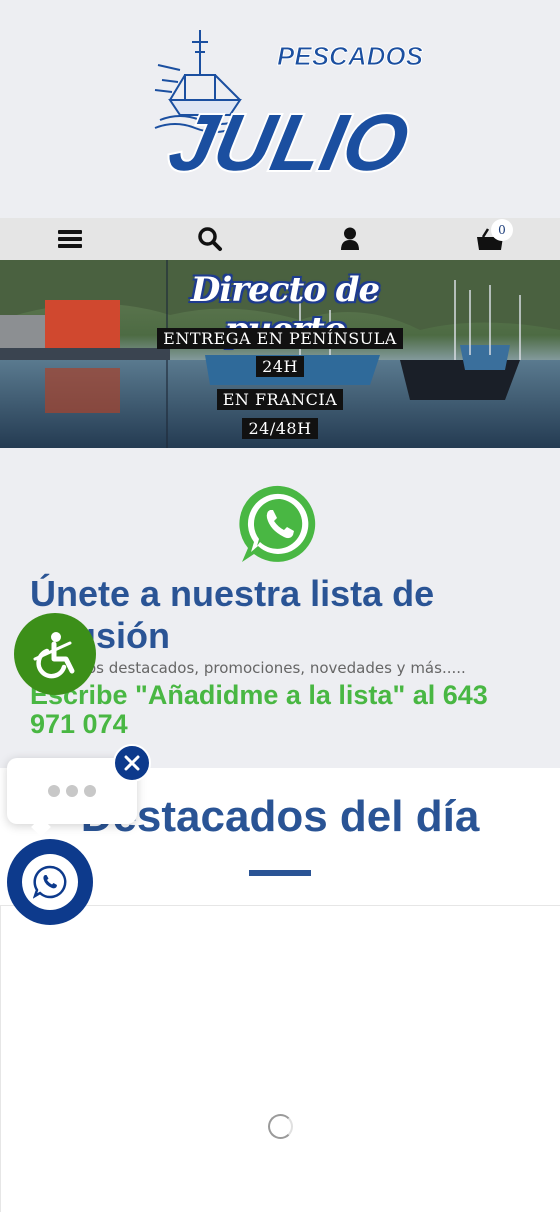 This screenshot has width=560, height=1212. I want to click on loading-spinner-icon, so click(280, 1126).